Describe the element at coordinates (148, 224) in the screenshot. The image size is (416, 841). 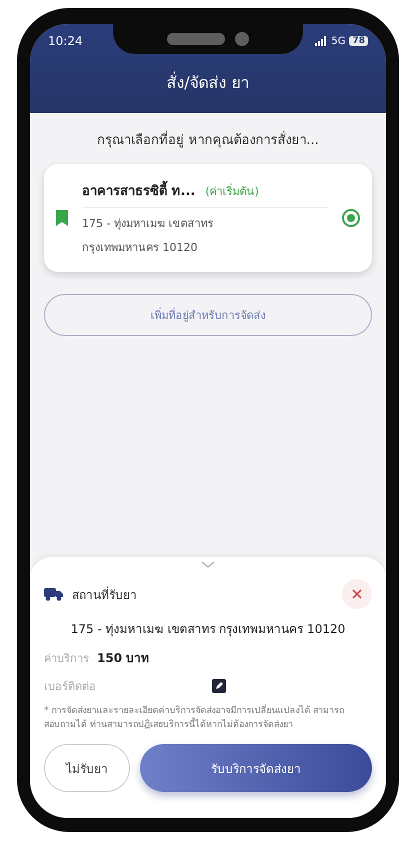
I see `address-line: 175 - ทุ่งมหาเมฆ เขตสาทร` at that location.